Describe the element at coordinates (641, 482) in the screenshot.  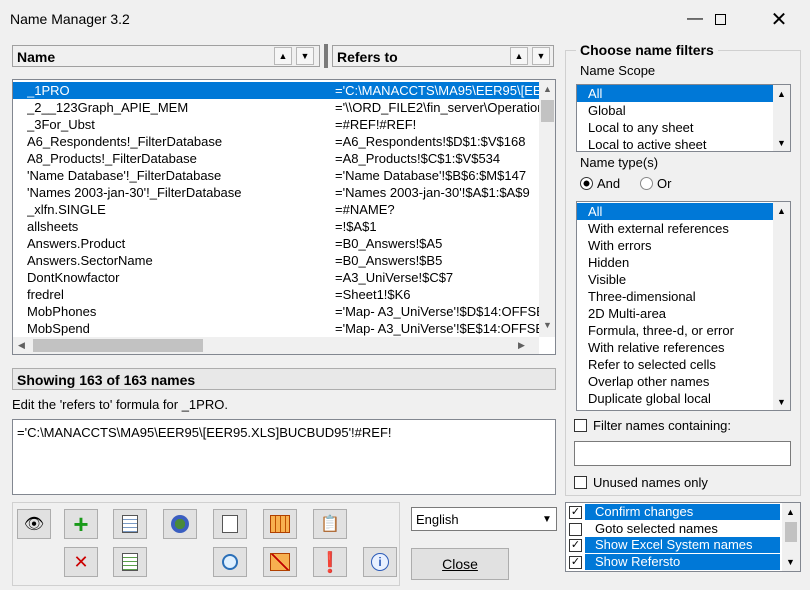
I see `unused-only-checkbox: Unused names only` at that location.